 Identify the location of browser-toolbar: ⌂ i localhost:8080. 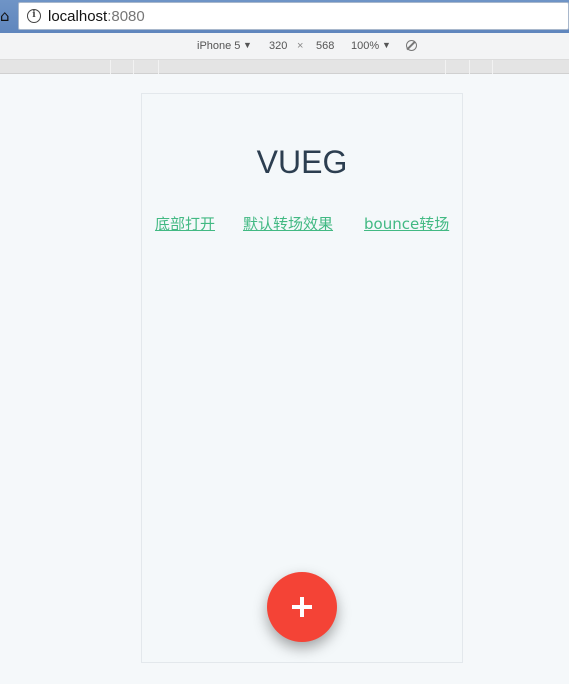
(284, 16).